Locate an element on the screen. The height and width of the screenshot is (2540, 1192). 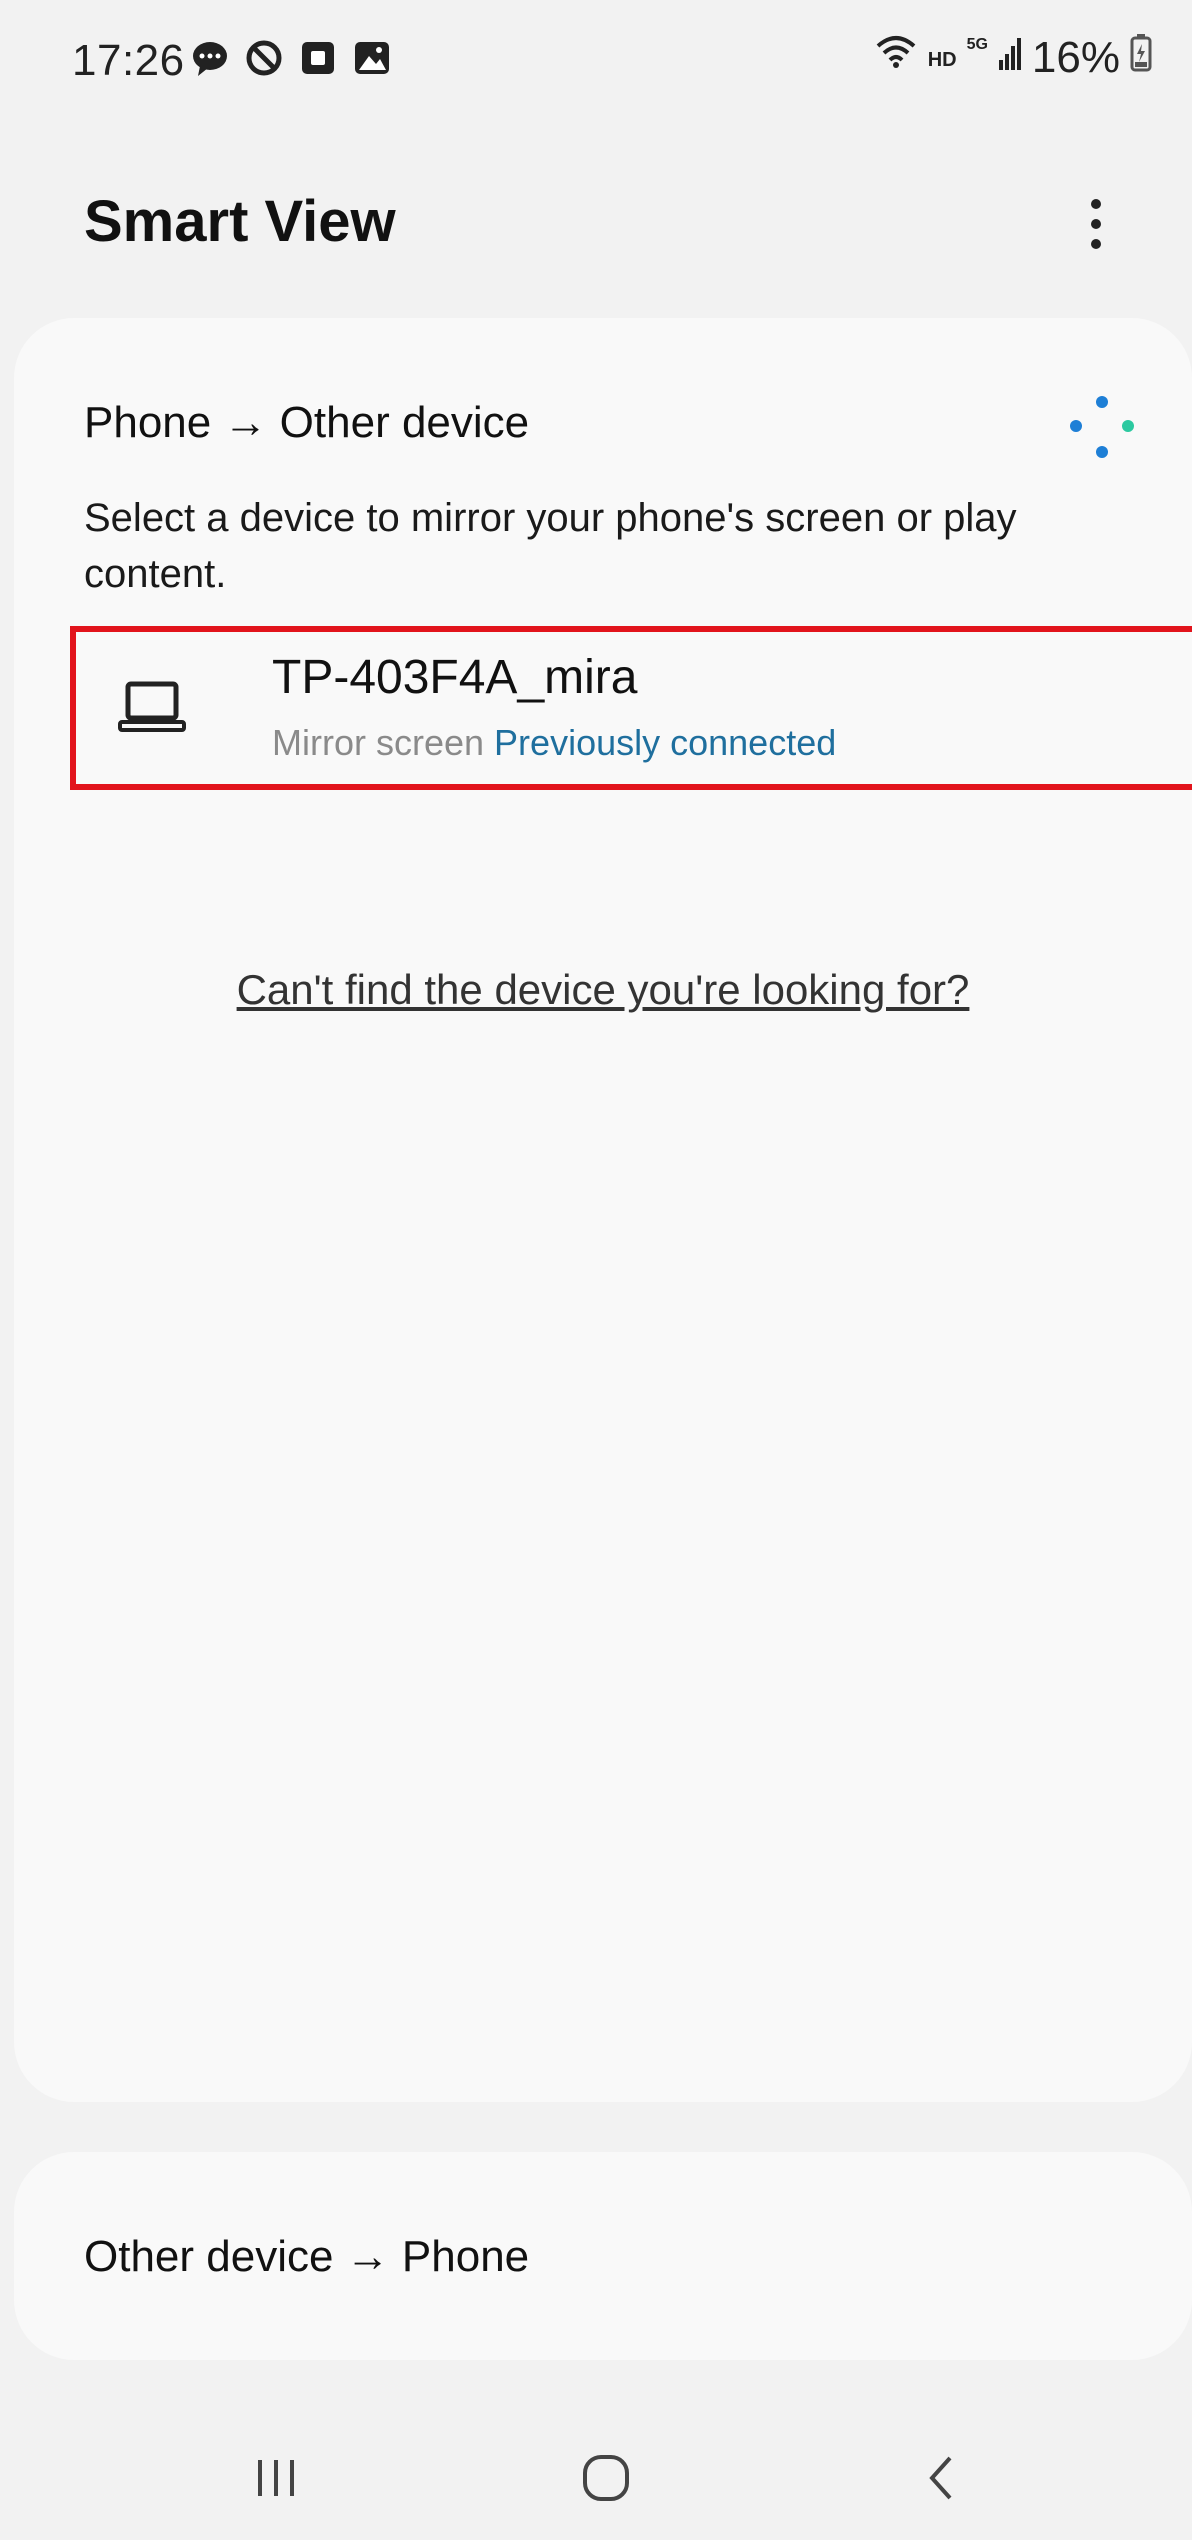
more-options-button is located at coordinates (1096, 226).